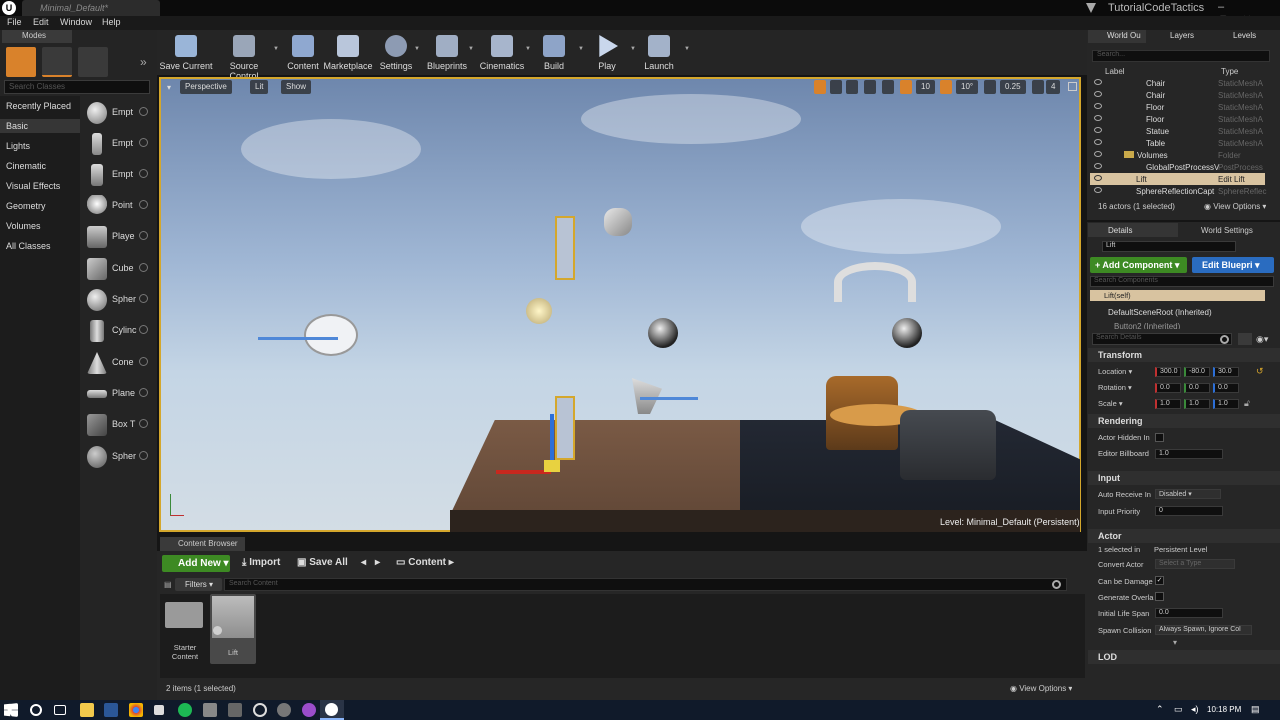 This screenshot has width=1280, height=720. What do you see at coordinates (1197, 372) in the screenshot?
I see `location-y-input: -80.0` at bounding box center [1197, 372].